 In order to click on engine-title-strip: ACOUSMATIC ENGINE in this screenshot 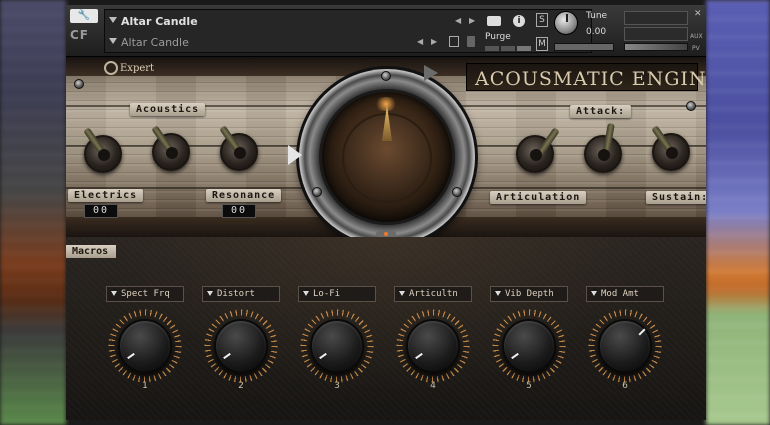, I will do `click(586, 77)`.